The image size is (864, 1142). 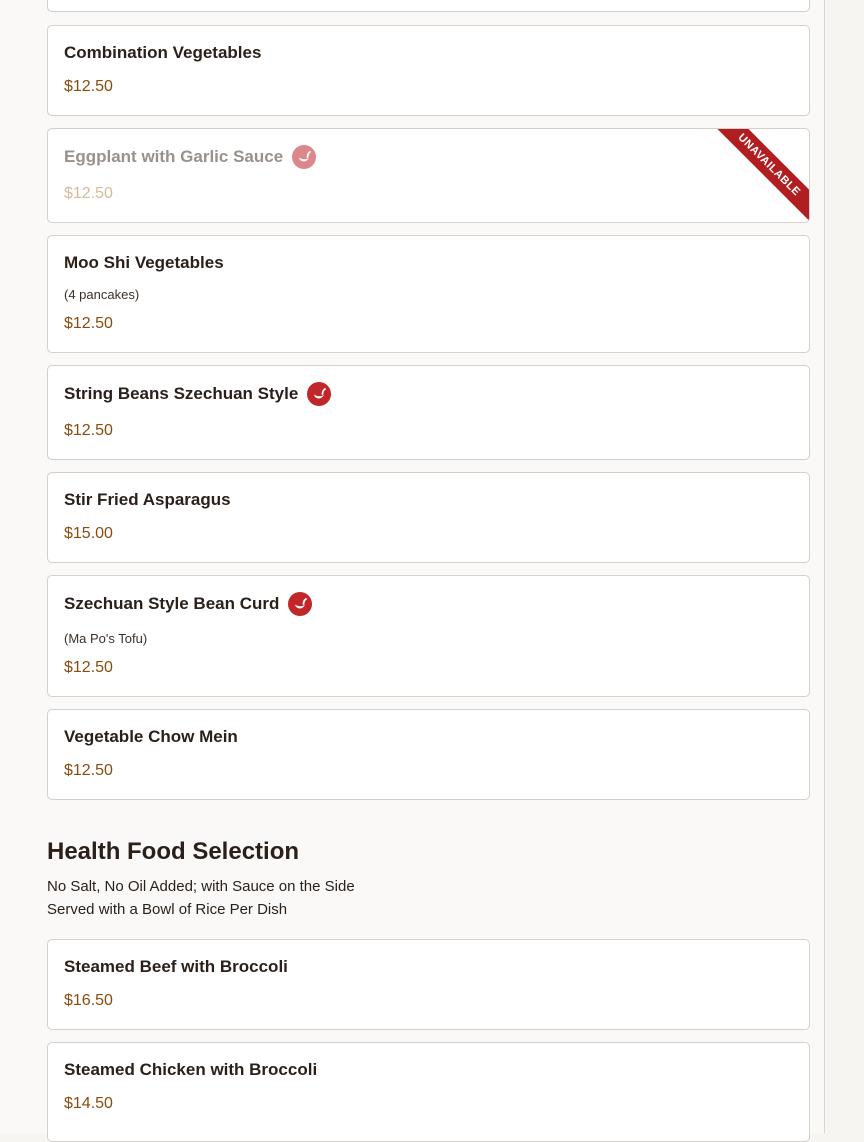 I want to click on menu-item-name: Steamed Beef with Broccoli, so click(x=176, y=966).